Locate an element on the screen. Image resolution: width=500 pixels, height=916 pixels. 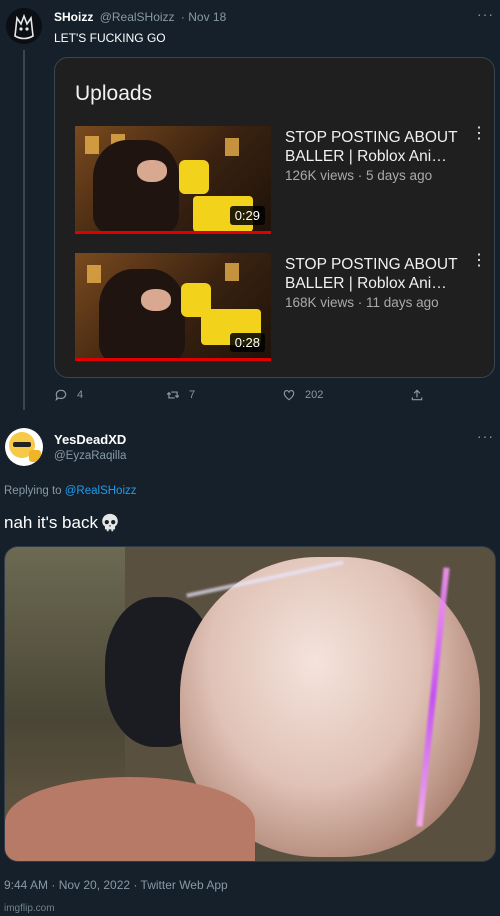
hand-icon is located at coordinates (35, 456).